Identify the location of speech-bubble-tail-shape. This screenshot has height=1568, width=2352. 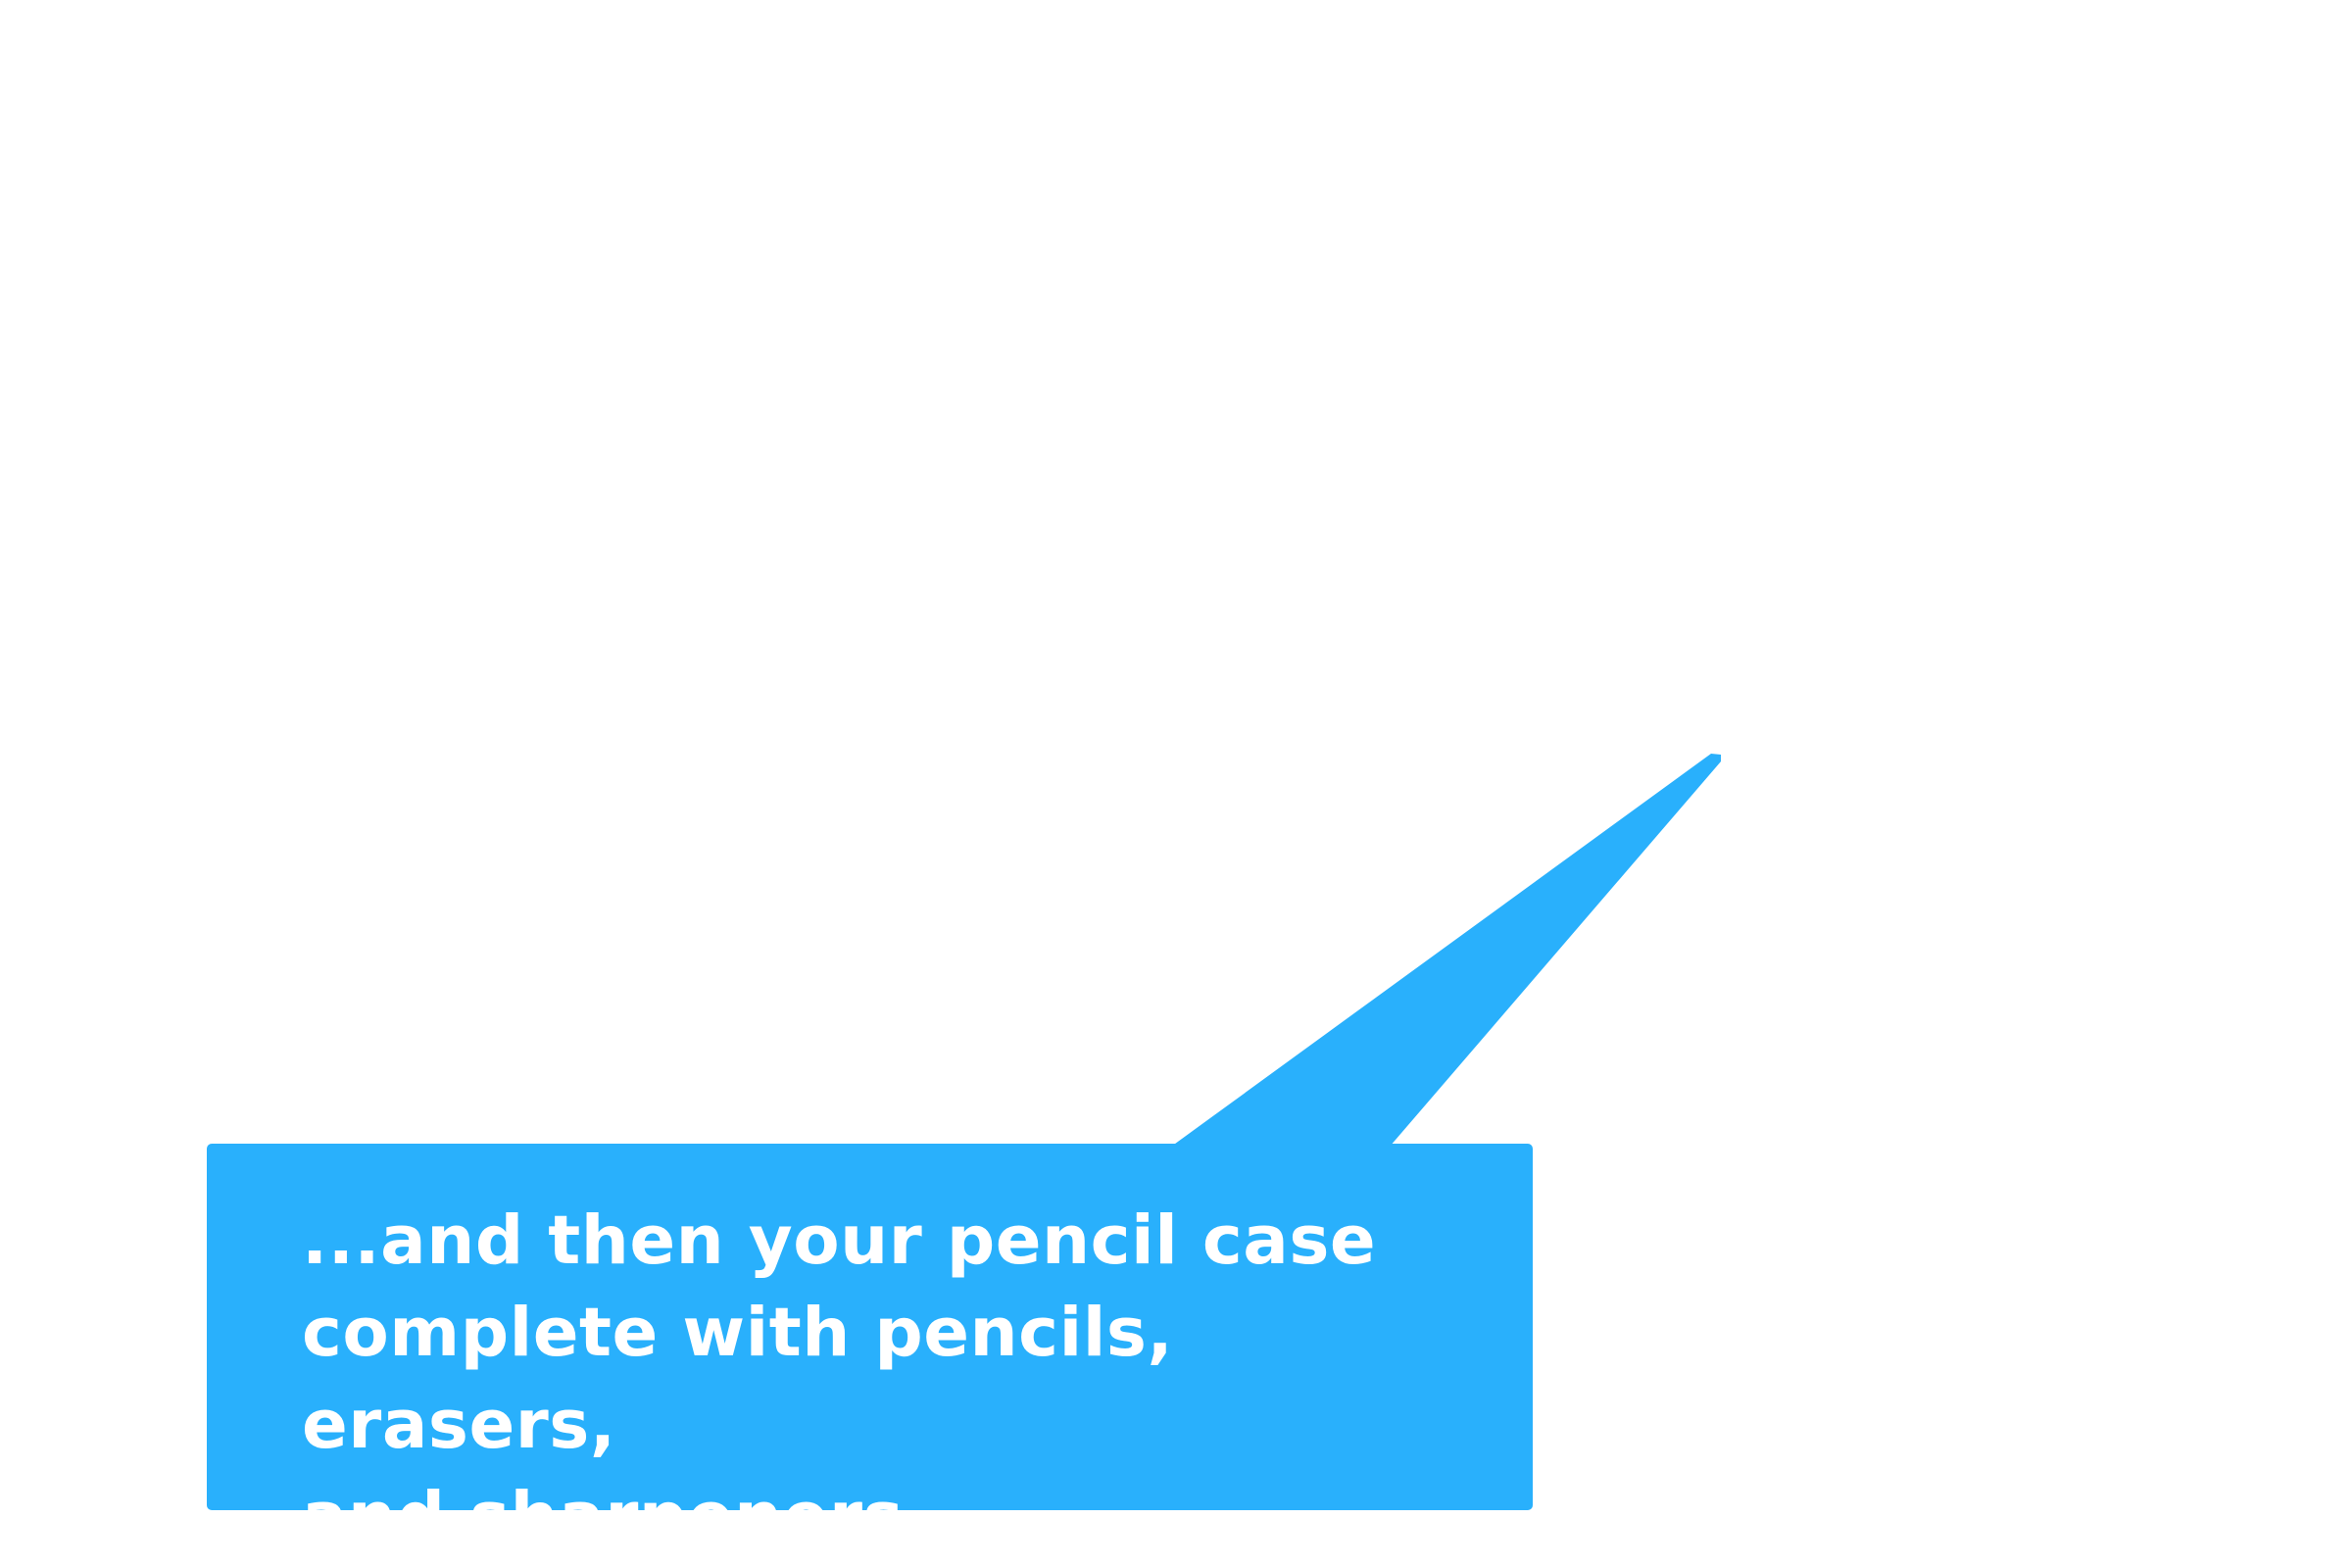
(1446, 950).